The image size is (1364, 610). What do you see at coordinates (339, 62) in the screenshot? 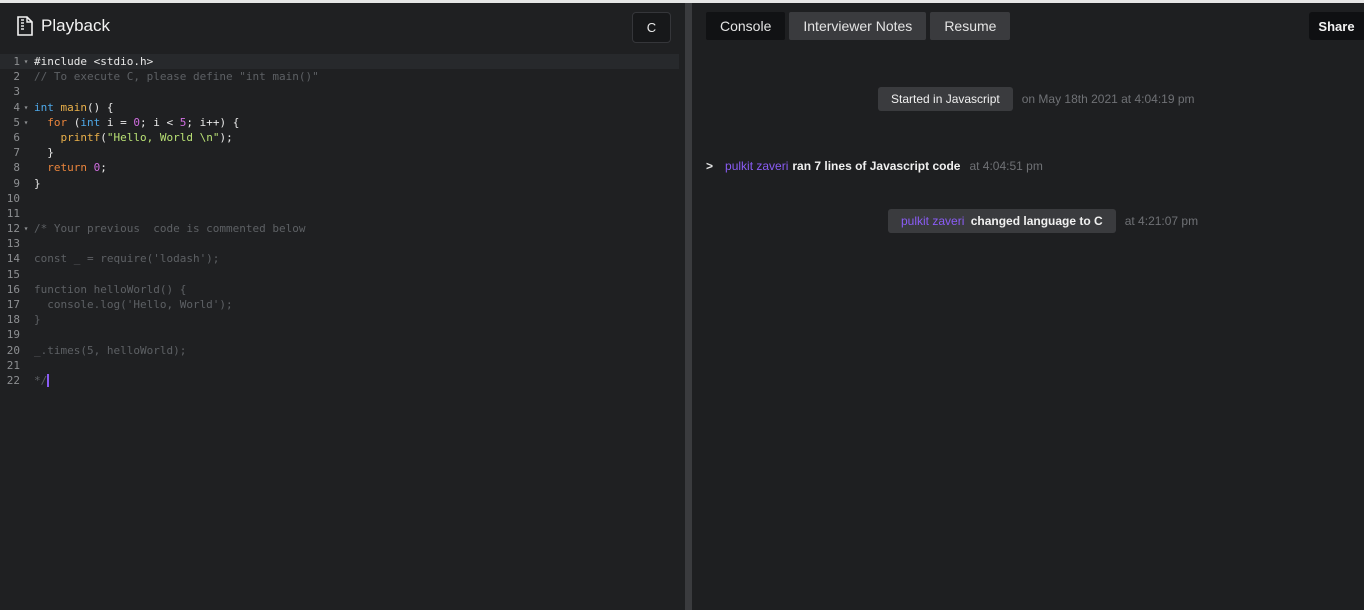
I see `code-line: 1 ▾ #include <stdio.h>` at bounding box center [339, 62].